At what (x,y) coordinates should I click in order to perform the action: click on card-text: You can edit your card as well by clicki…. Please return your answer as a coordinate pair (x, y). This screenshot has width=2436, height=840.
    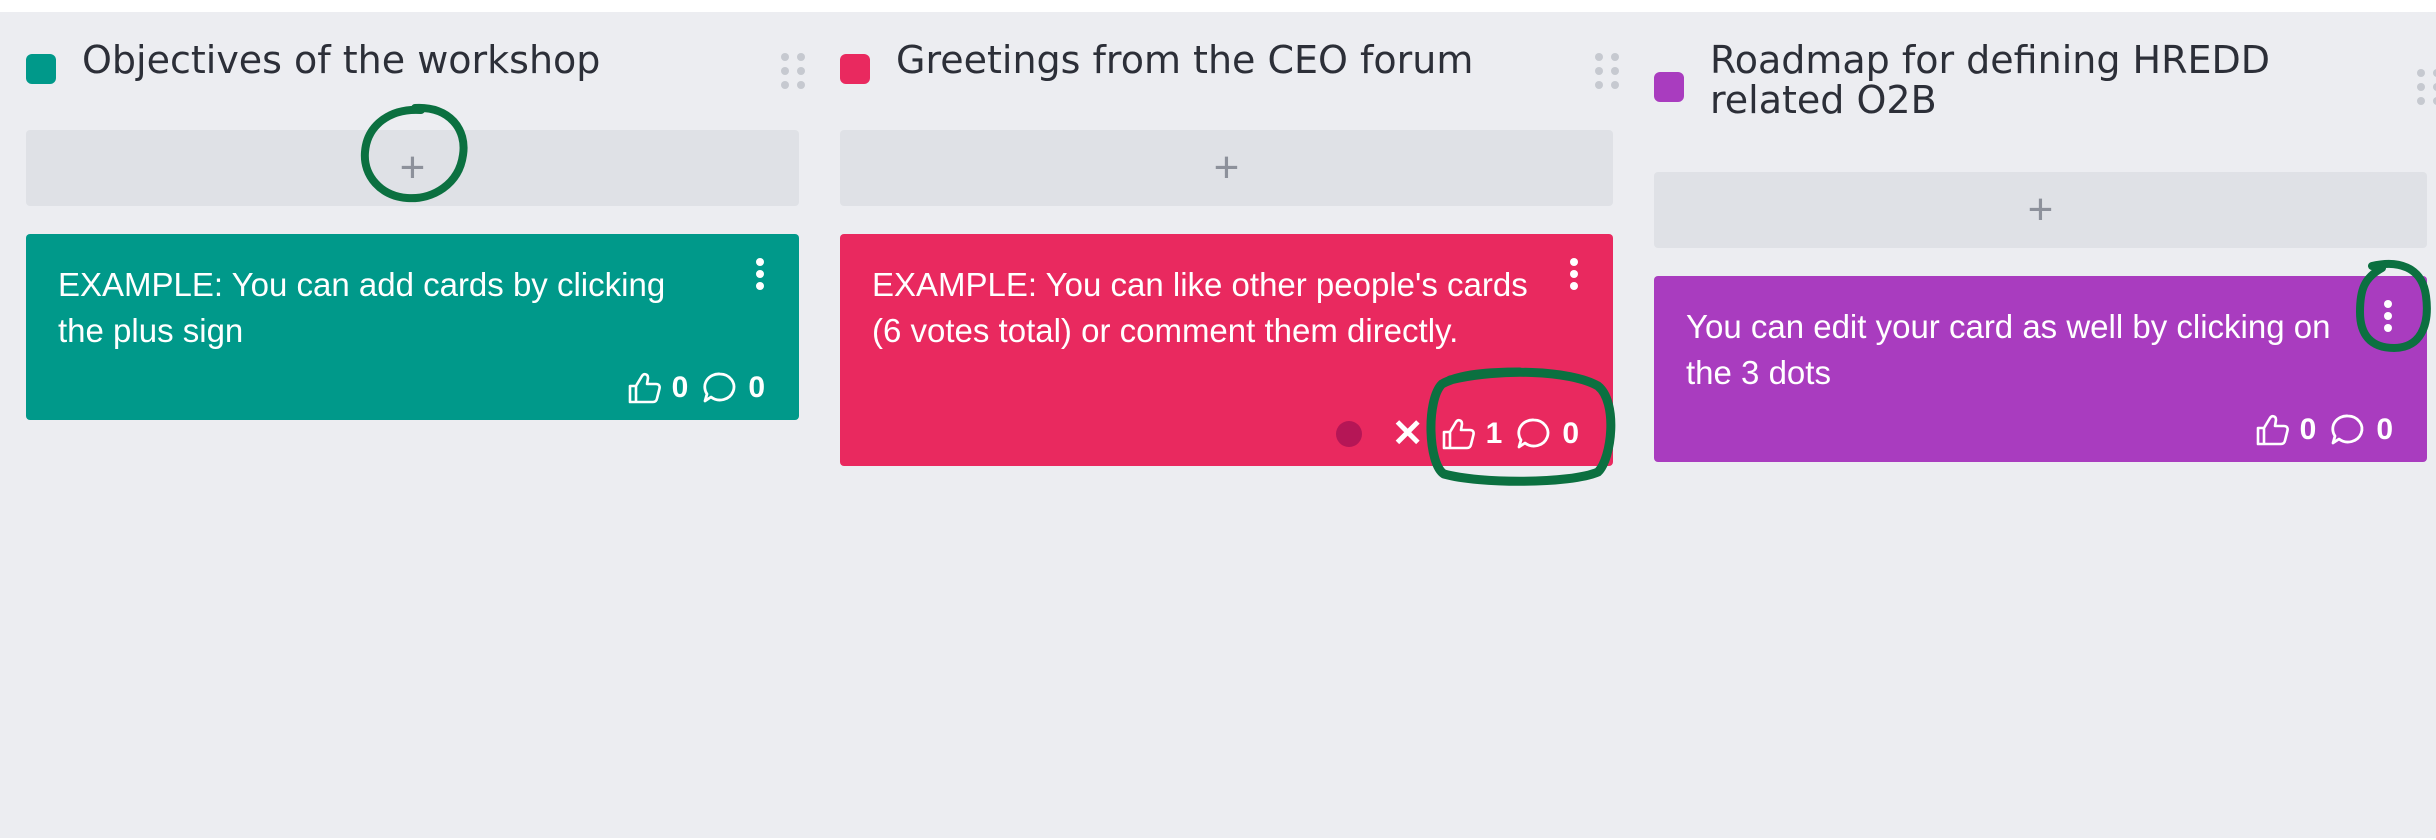
    Looking at the image, I should click on (2008, 349).